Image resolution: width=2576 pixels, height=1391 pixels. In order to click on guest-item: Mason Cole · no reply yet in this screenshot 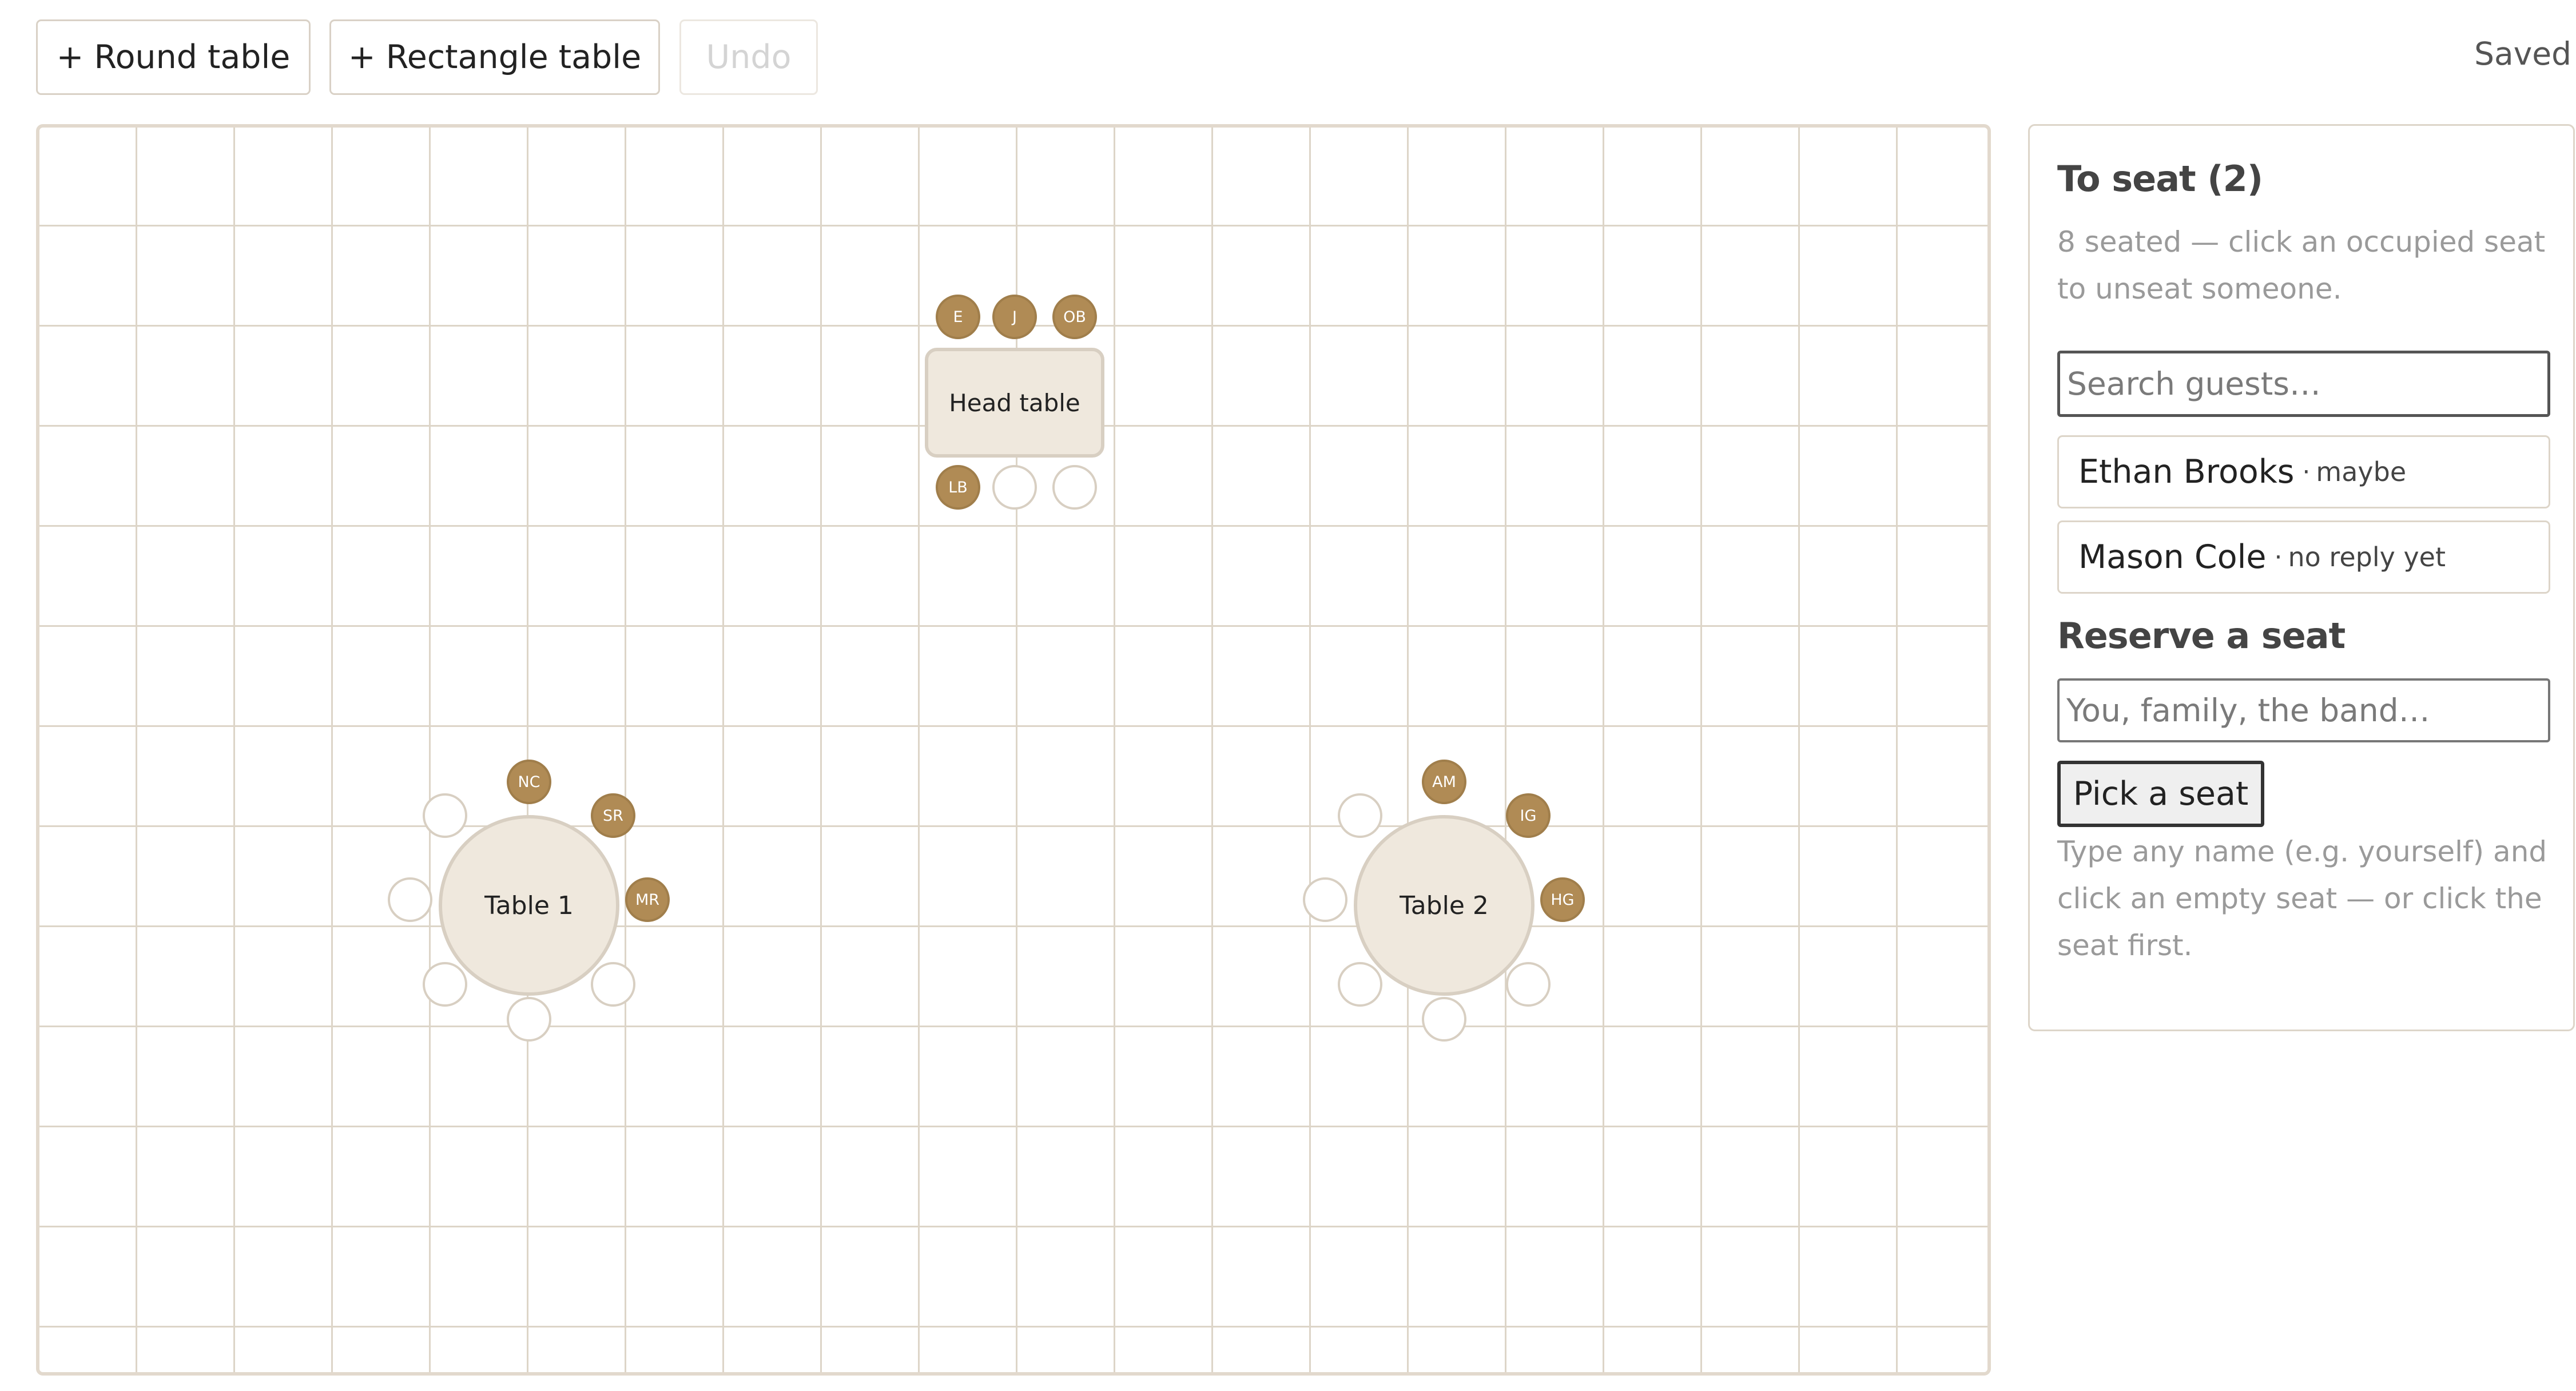, I will do `click(2303, 557)`.